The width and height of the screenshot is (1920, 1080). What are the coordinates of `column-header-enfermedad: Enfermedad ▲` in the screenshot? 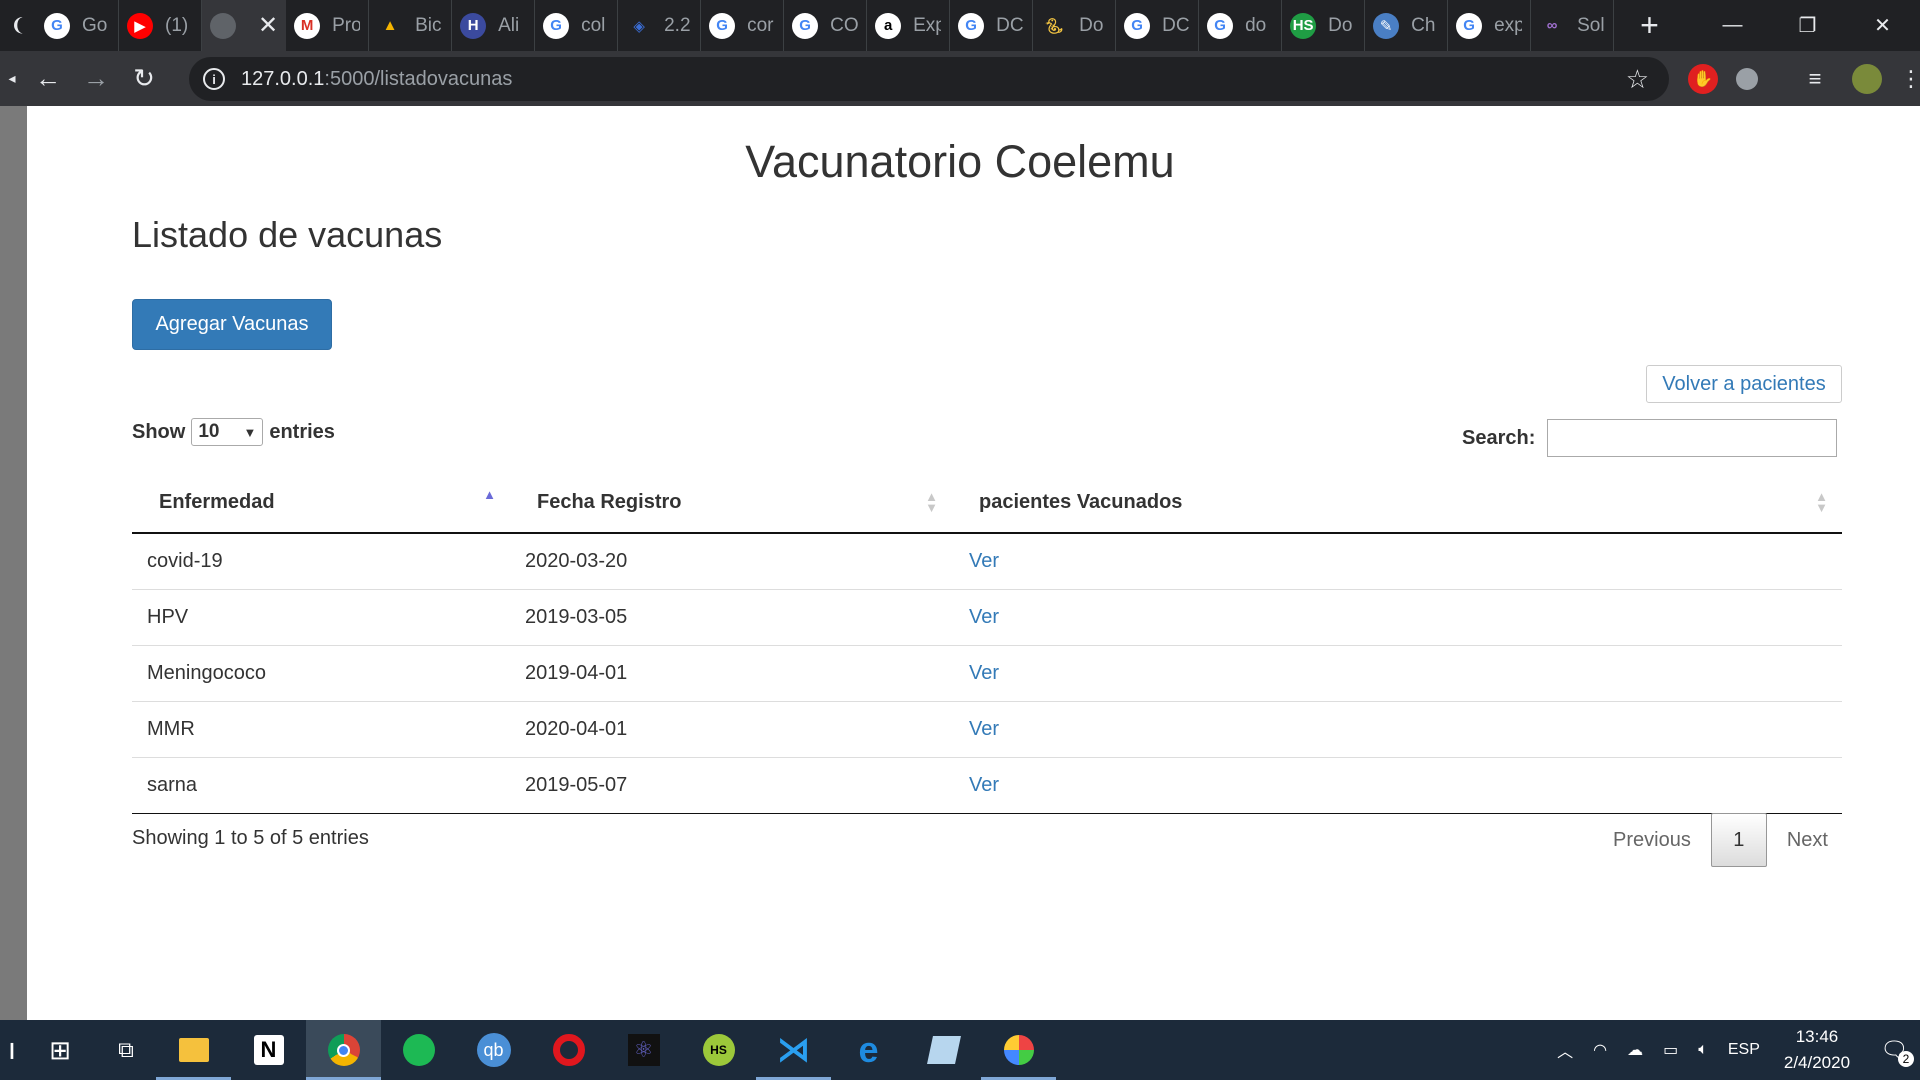 It's located at (321, 503).